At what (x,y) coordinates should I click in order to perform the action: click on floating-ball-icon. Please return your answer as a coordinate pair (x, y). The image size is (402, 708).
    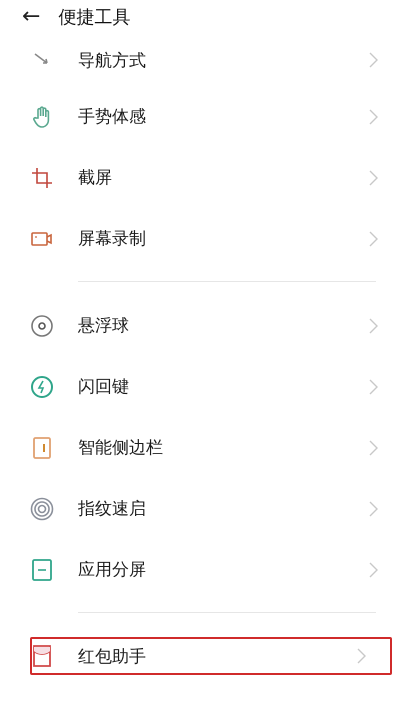
    Looking at the image, I should click on (42, 326).